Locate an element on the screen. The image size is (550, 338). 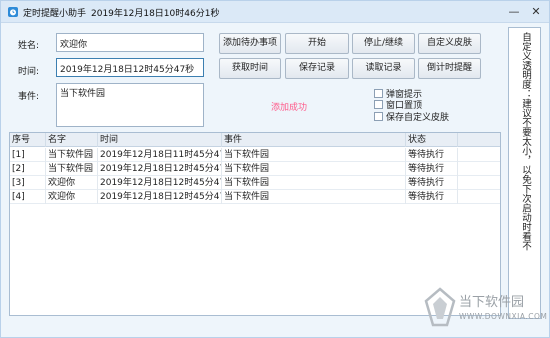
countdown-button: 倒计时提醒 is located at coordinates (449, 68).